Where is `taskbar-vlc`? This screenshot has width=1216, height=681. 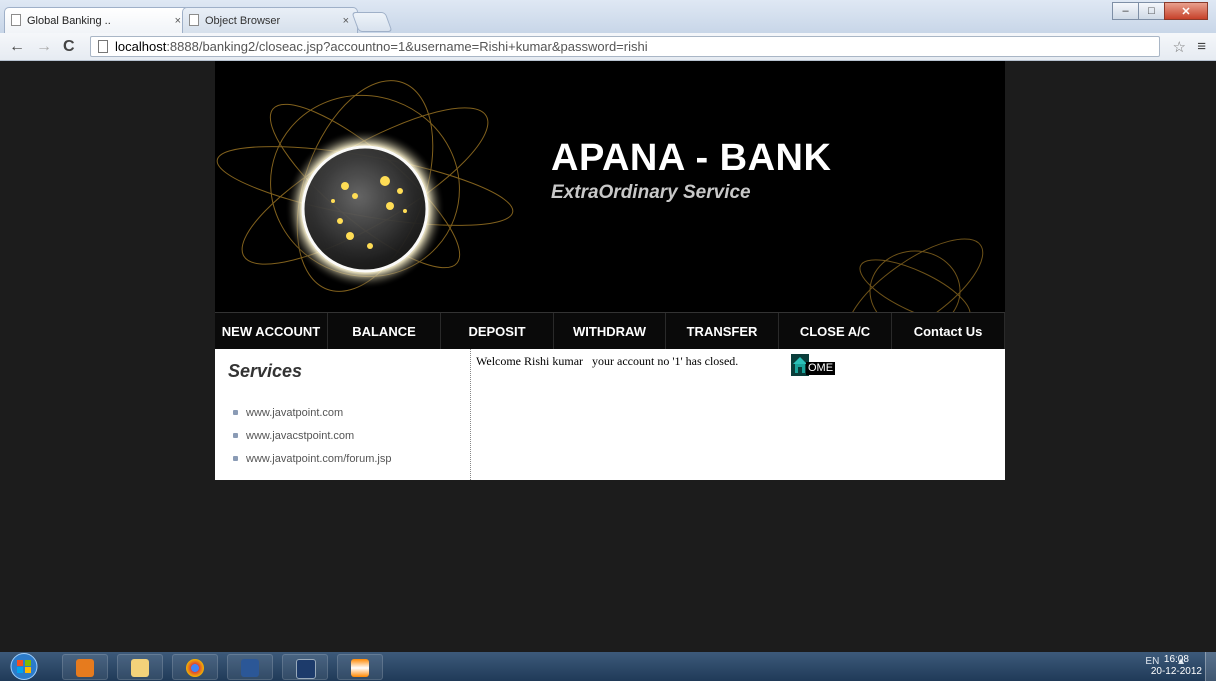
taskbar-vlc is located at coordinates (360, 667).